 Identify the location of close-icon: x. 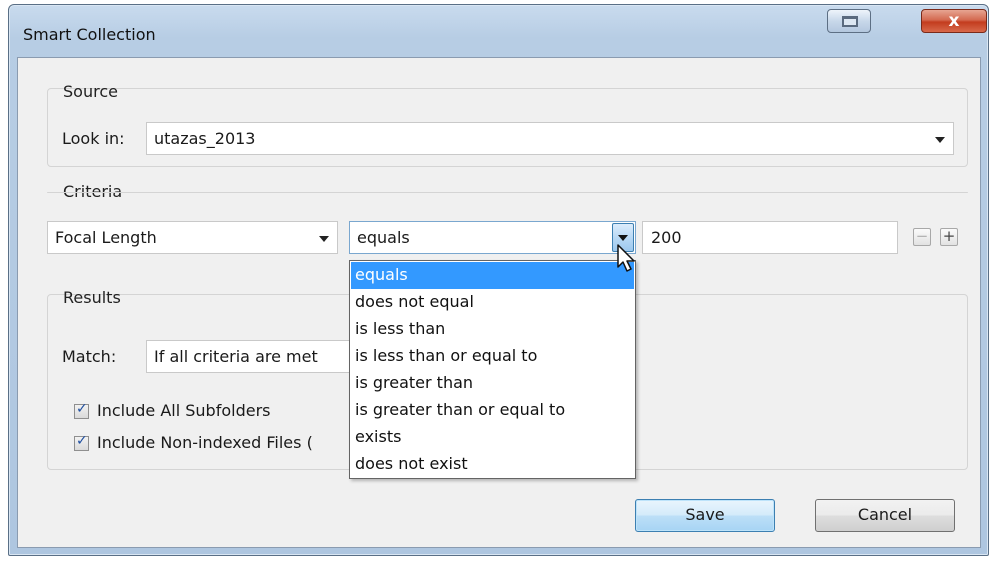
(954, 21).